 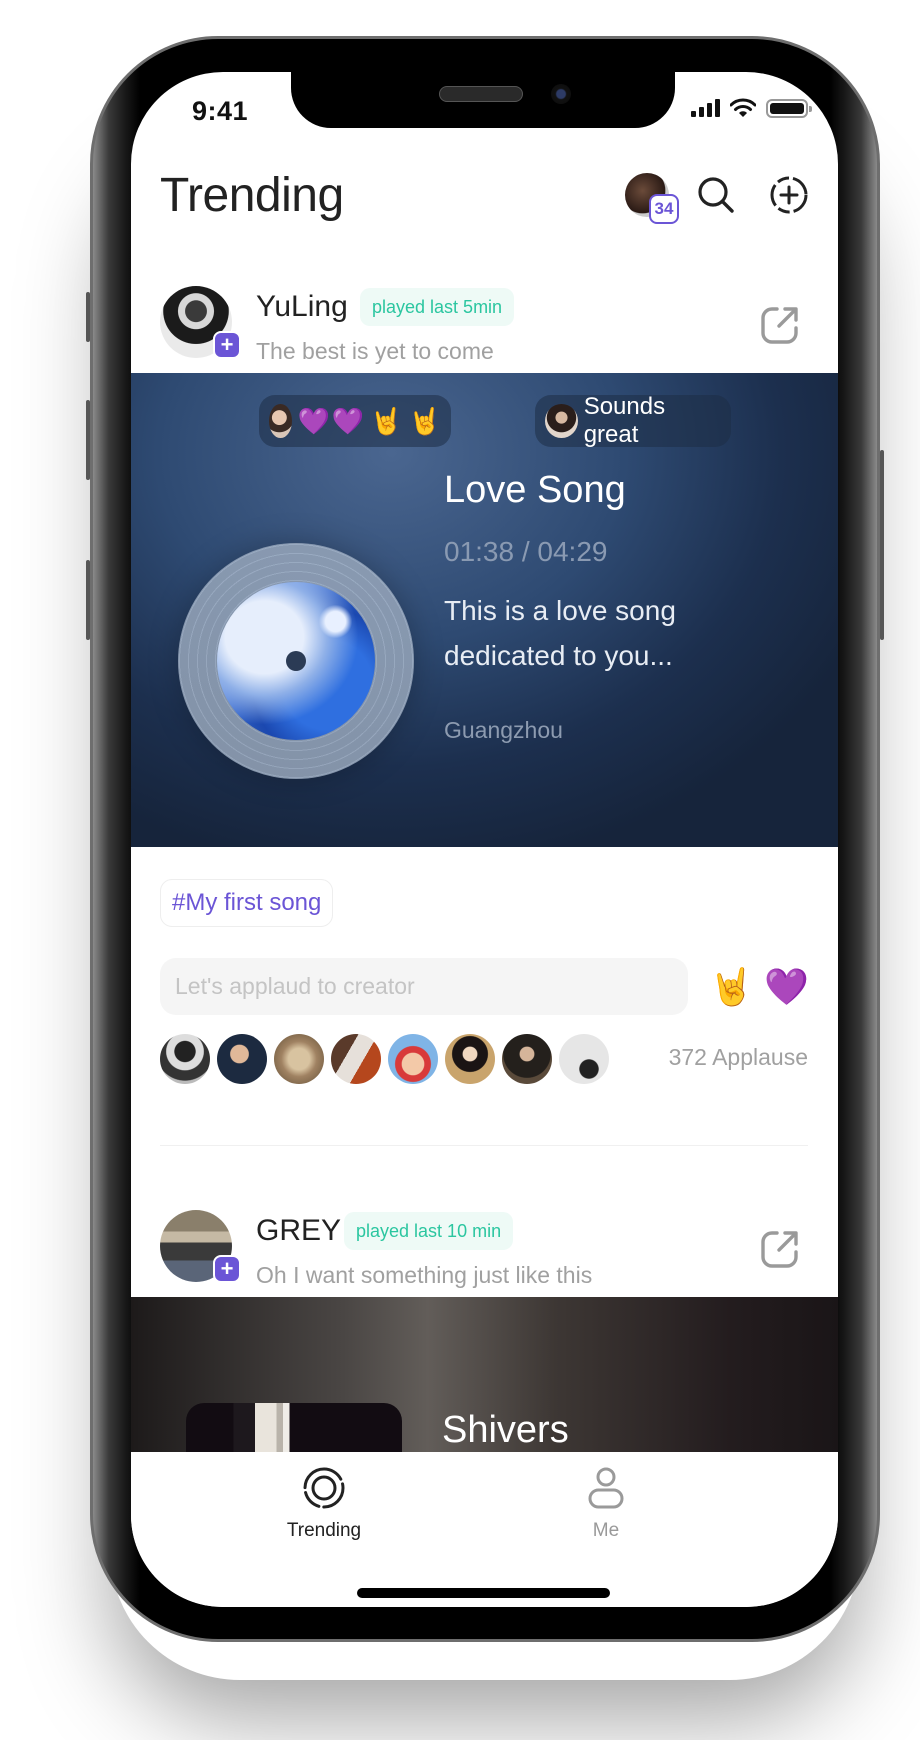 I want to click on tab-me: Me, so click(x=606, y=1504).